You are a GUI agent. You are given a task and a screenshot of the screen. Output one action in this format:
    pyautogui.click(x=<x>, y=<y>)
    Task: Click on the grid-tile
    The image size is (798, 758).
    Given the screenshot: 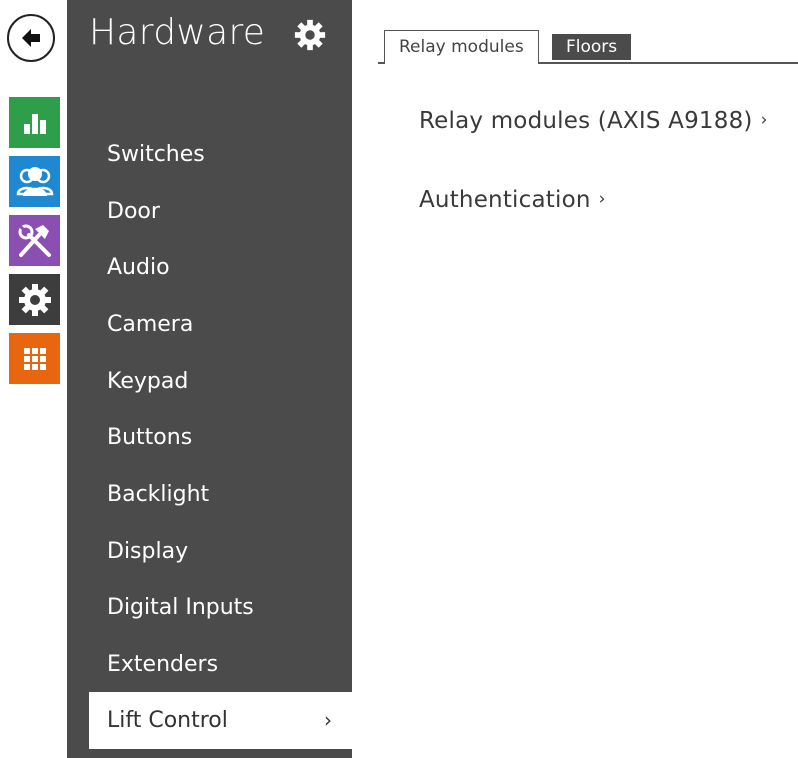 What is the action you would take?
    pyautogui.click(x=34, y=358)
    